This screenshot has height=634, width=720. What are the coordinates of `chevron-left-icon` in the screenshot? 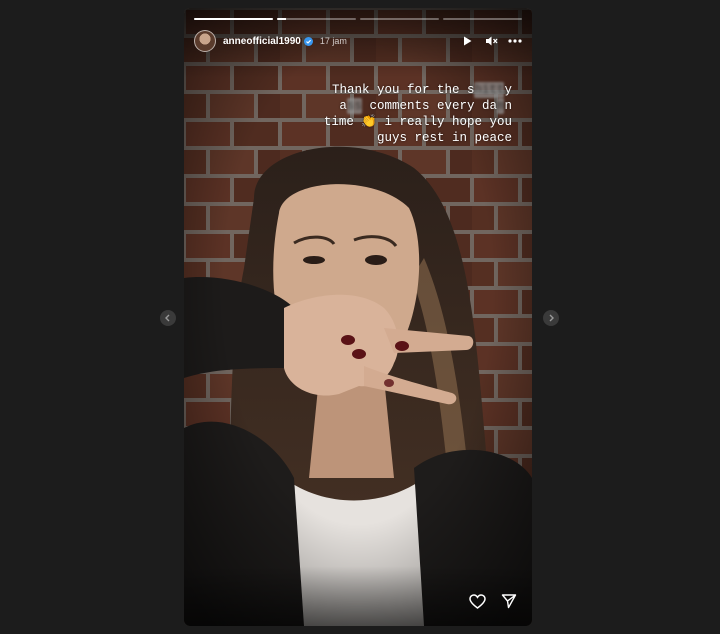 It's located at (167, 318).